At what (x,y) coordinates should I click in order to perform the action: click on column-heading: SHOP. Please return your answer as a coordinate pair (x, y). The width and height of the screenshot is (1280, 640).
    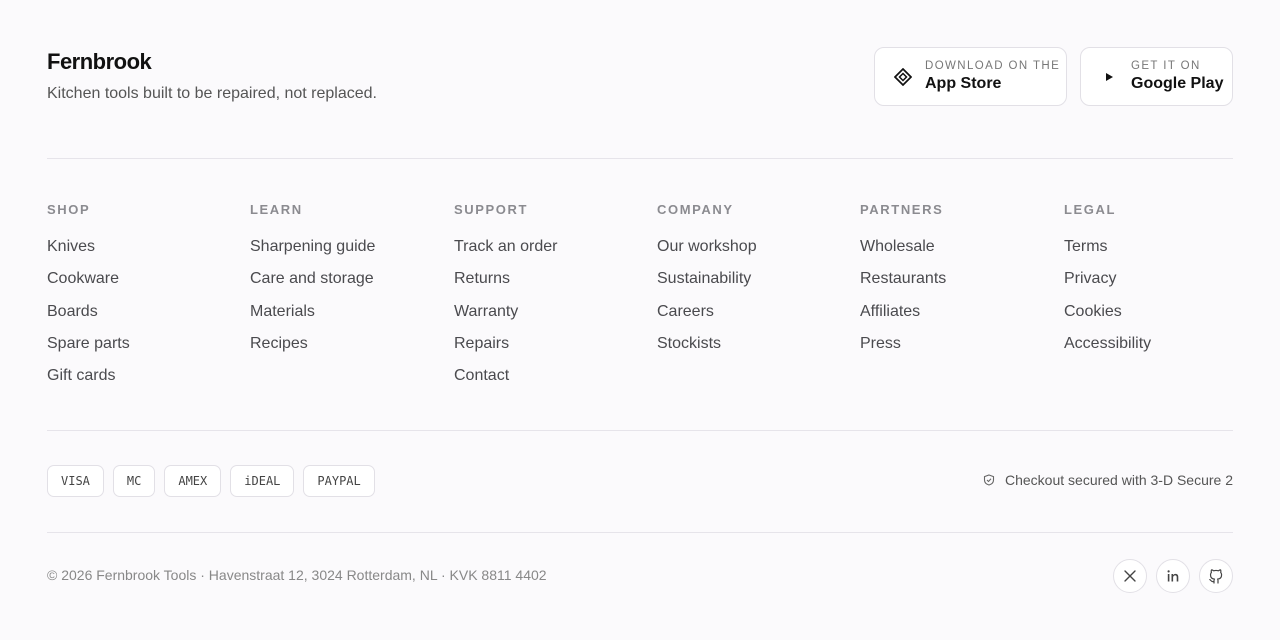
    Looking at the image, I should click on (69, 209).